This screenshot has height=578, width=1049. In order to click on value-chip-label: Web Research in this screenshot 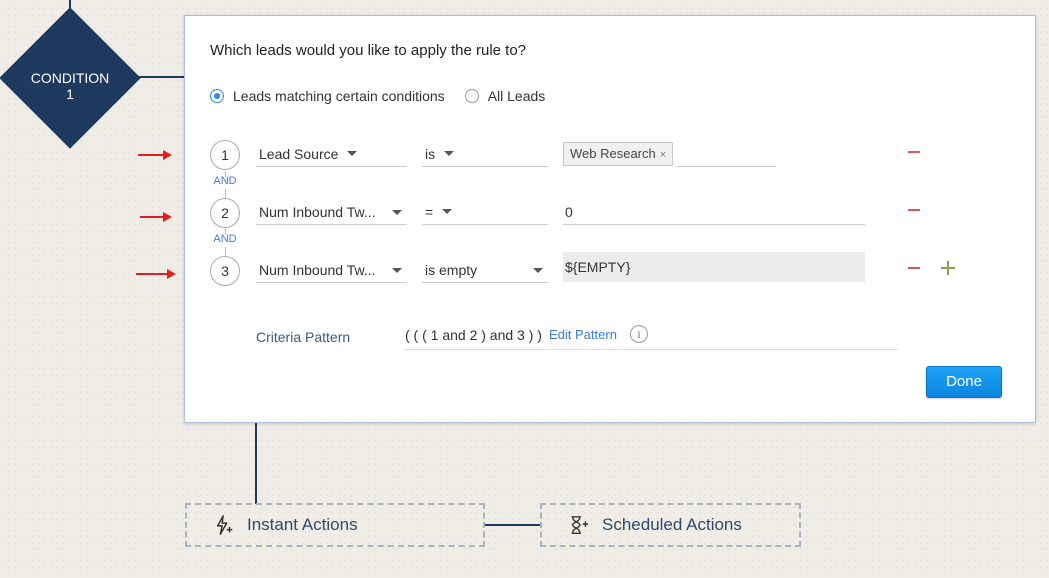, I will do `click(613, 153)`.